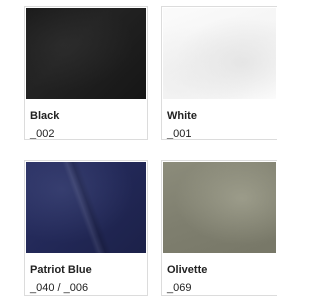  I want to click on swatch-image-olivette, so click(219, 207).